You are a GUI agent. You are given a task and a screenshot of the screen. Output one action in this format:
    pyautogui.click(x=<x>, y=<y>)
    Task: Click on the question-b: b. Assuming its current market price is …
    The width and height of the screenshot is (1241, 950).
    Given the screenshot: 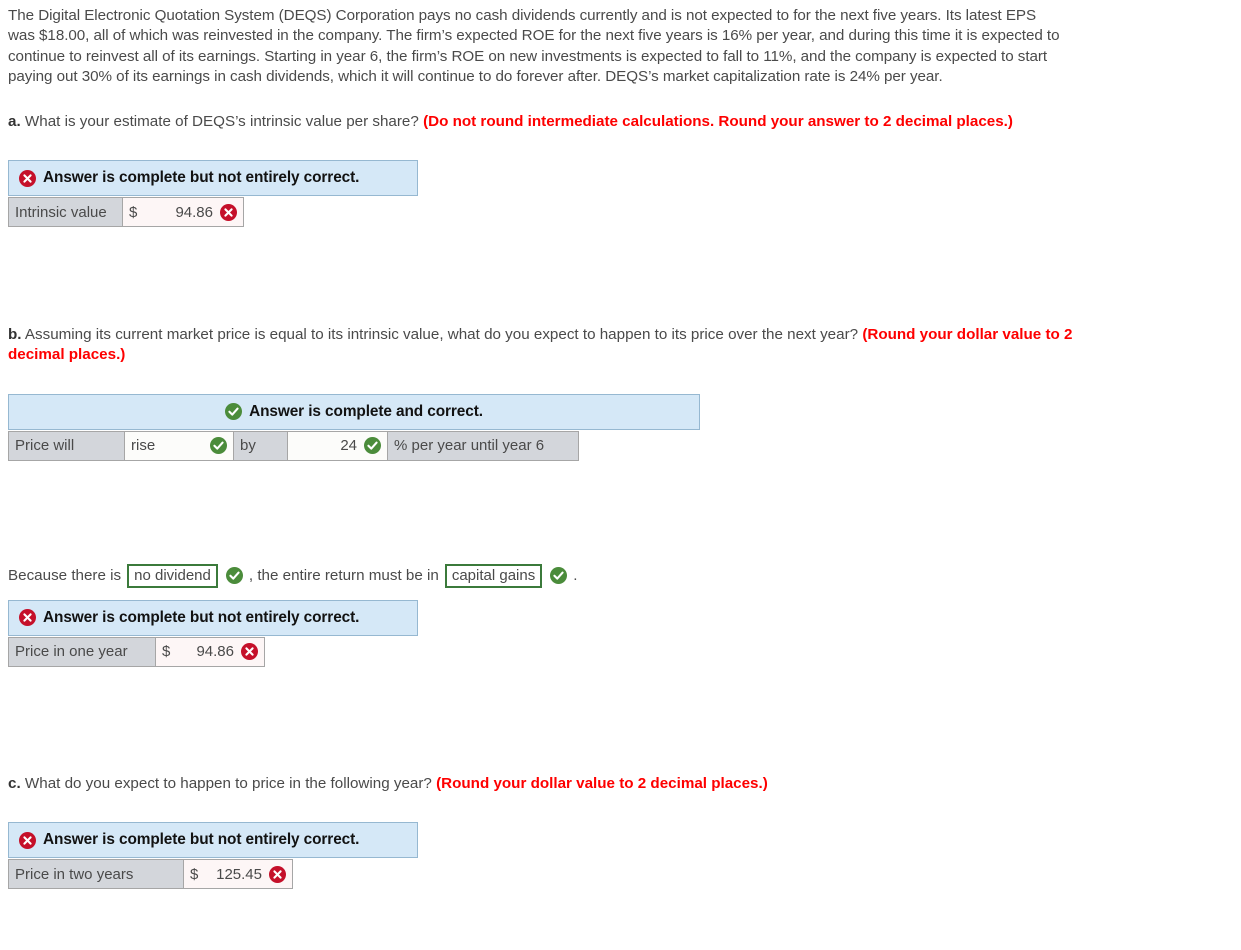 What is the action you would take?
    pyautogui.click(x=540, y=345)
    